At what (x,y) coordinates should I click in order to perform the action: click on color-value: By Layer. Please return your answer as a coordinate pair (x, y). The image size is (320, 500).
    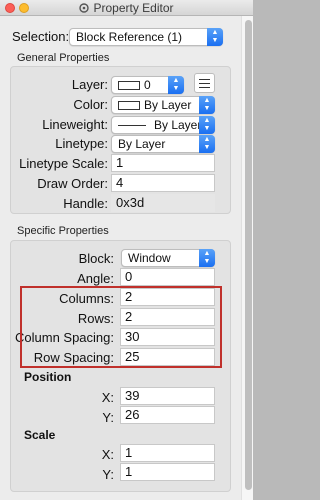
    Looking at the image, I should click on (168, 105).